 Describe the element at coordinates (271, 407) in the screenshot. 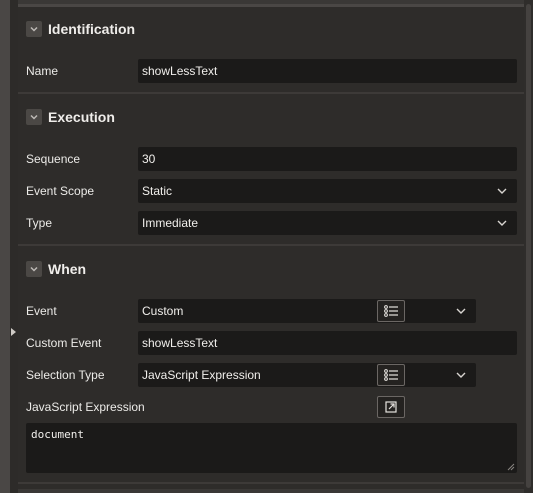

I see `row-js-expression: JavaScript Expression` at that location.